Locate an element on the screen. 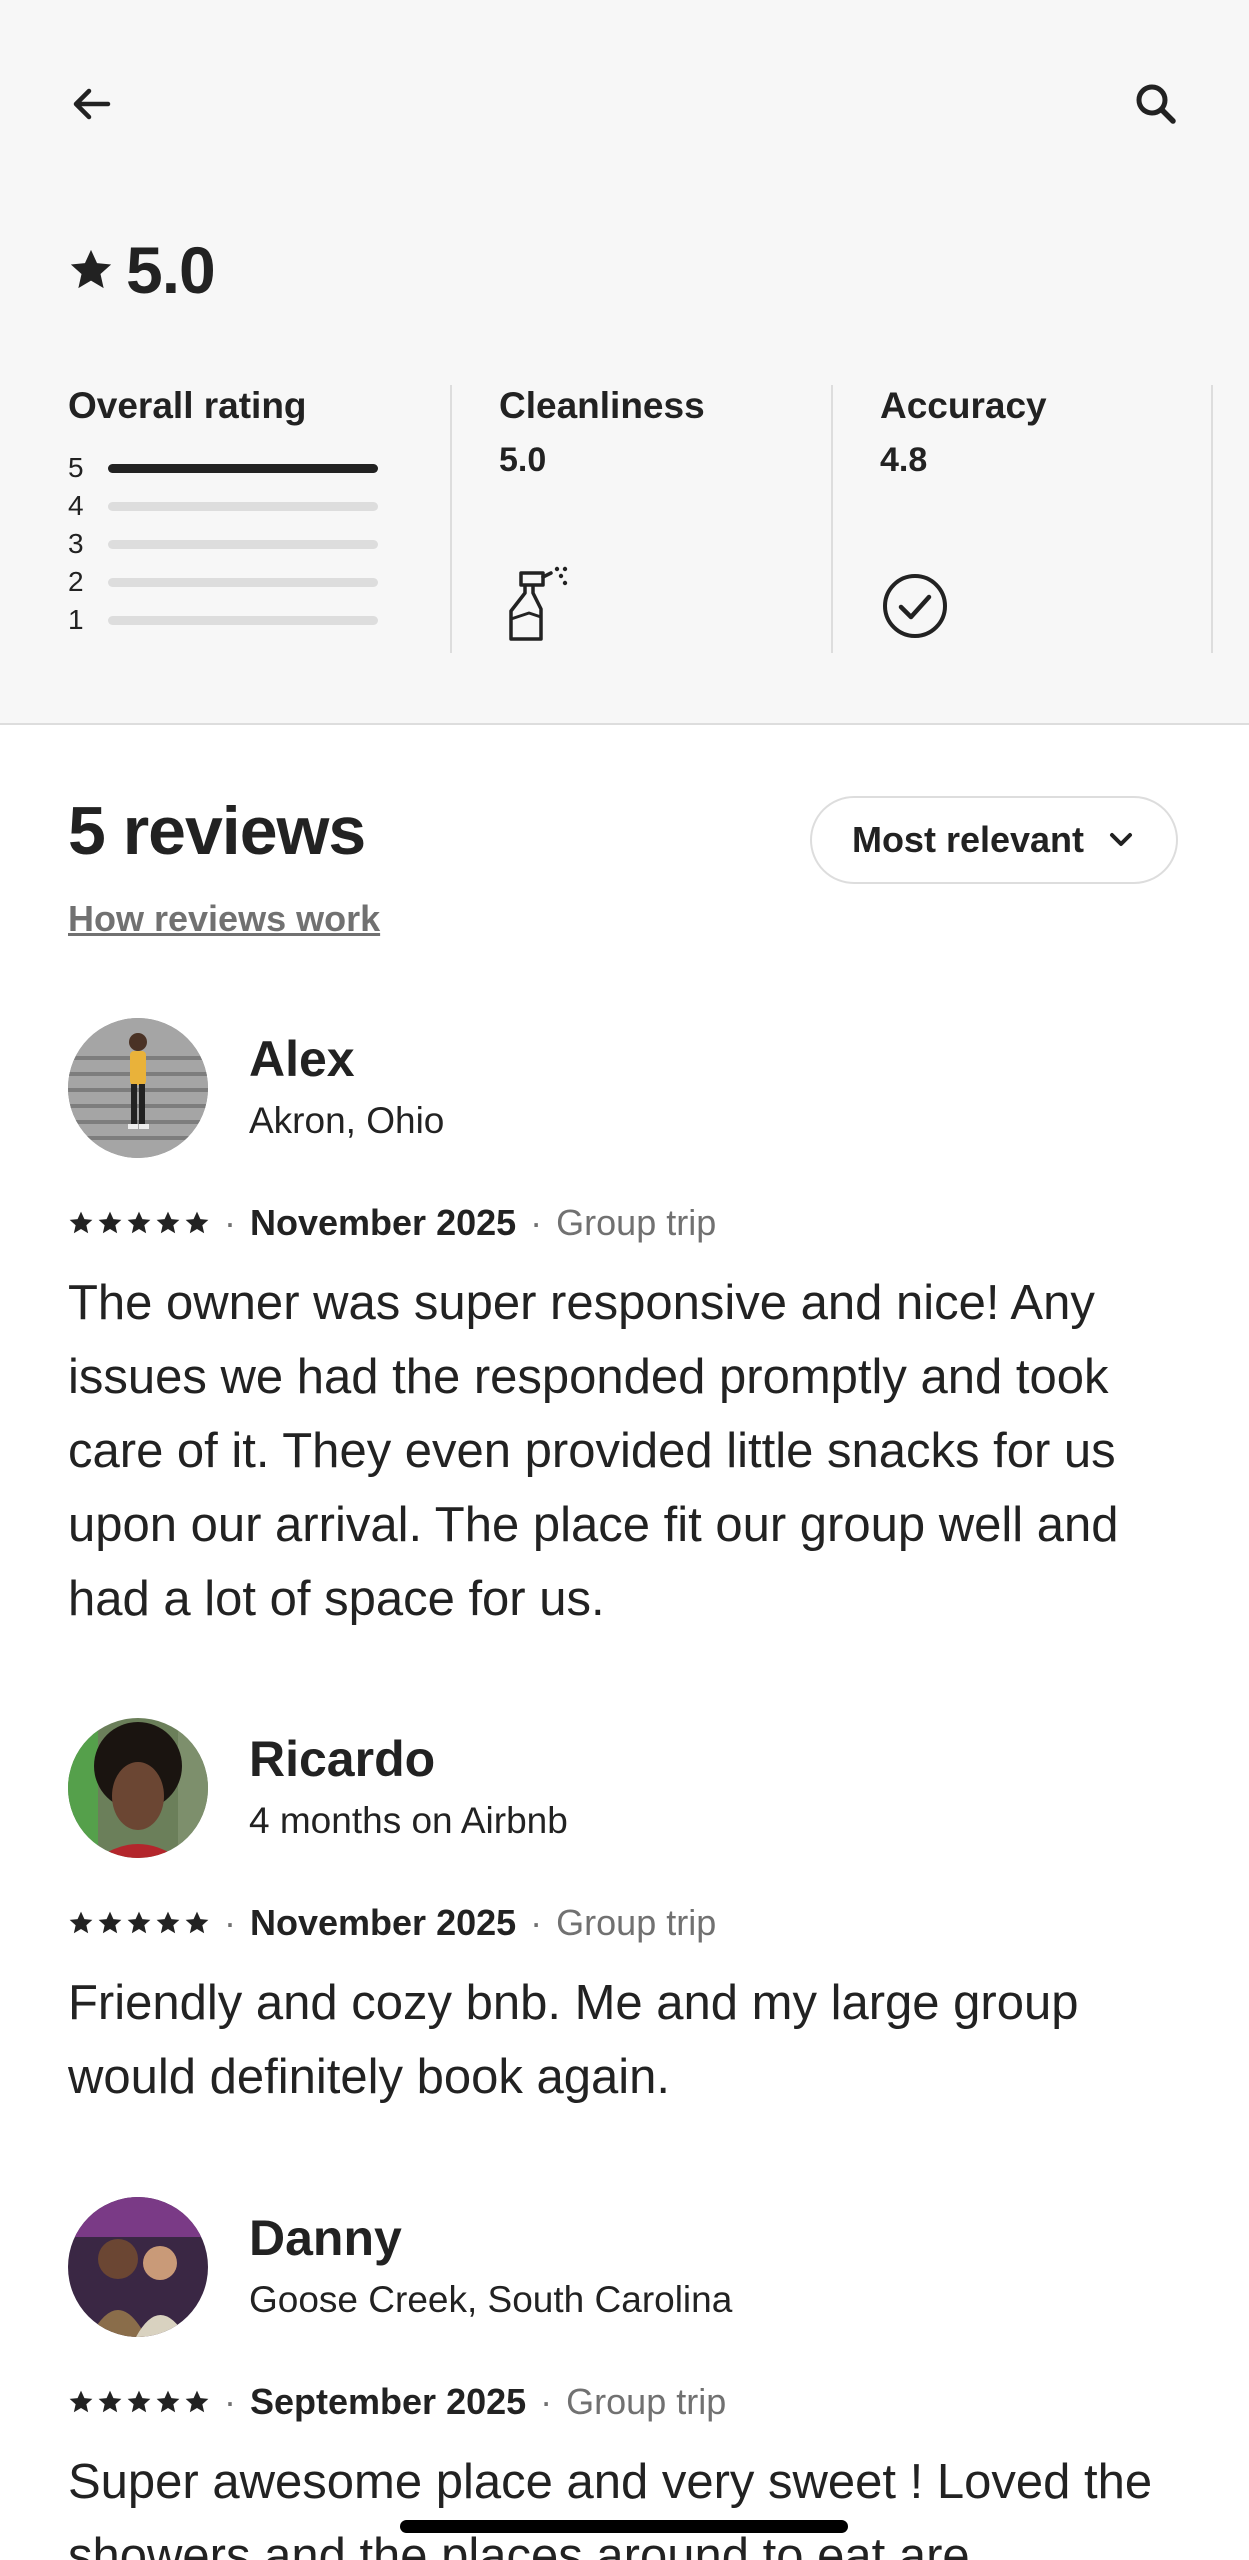 This screenshot has height=2560, width=1249. category-cleanliness: Cleanliness 5.0 is located at coordinates (664, 519).